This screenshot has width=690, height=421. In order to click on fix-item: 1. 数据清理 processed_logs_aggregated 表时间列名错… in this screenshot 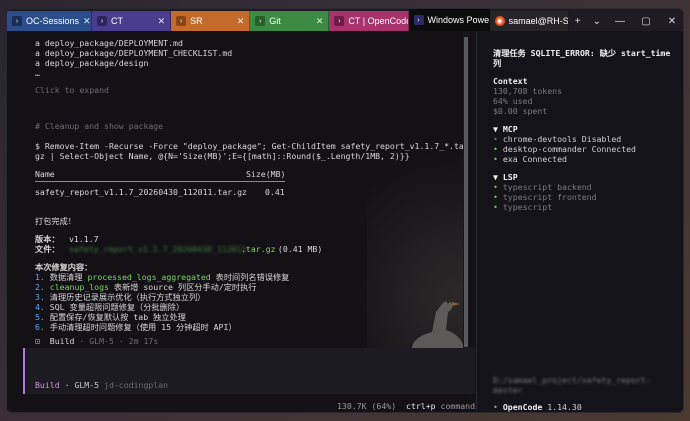, I will do `click(162, 277)`.